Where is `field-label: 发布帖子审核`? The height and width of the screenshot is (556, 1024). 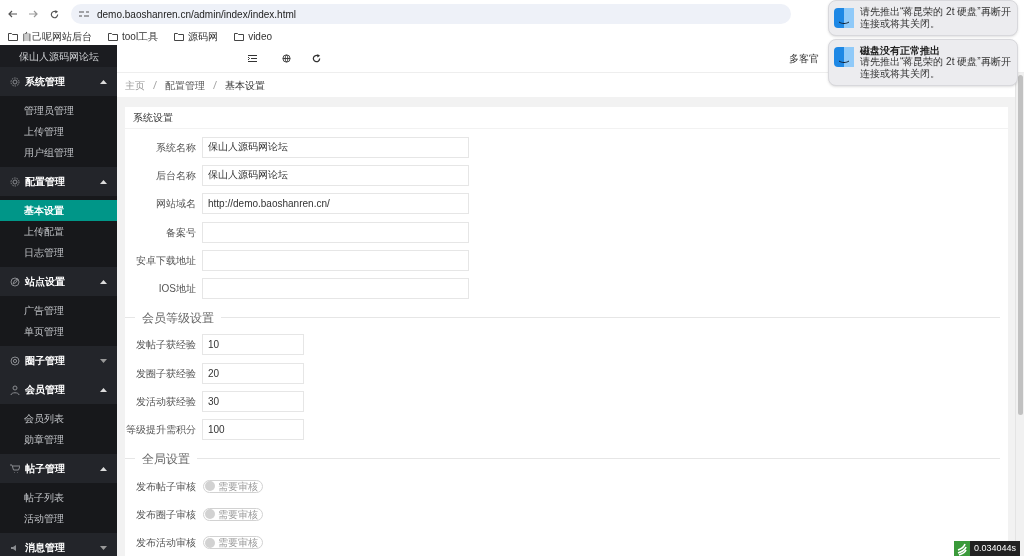
field-label: 发布帖子审核 is located at coordinates (165, 486).